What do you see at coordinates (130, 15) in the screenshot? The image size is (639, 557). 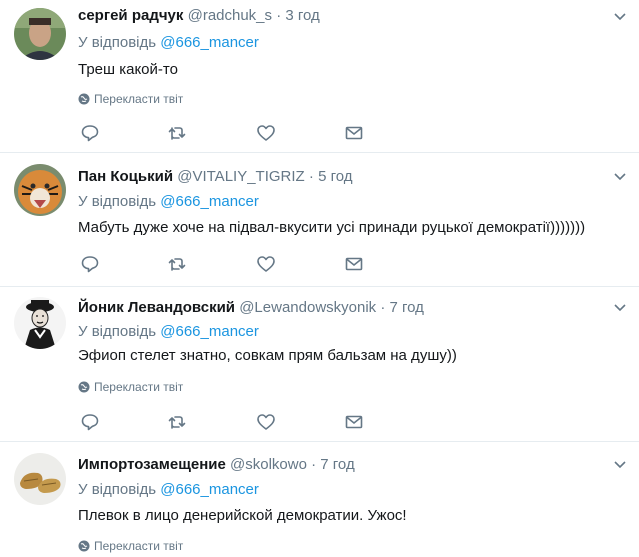 I see `author-name: сергей радчук` at bounding box center [130, 15].